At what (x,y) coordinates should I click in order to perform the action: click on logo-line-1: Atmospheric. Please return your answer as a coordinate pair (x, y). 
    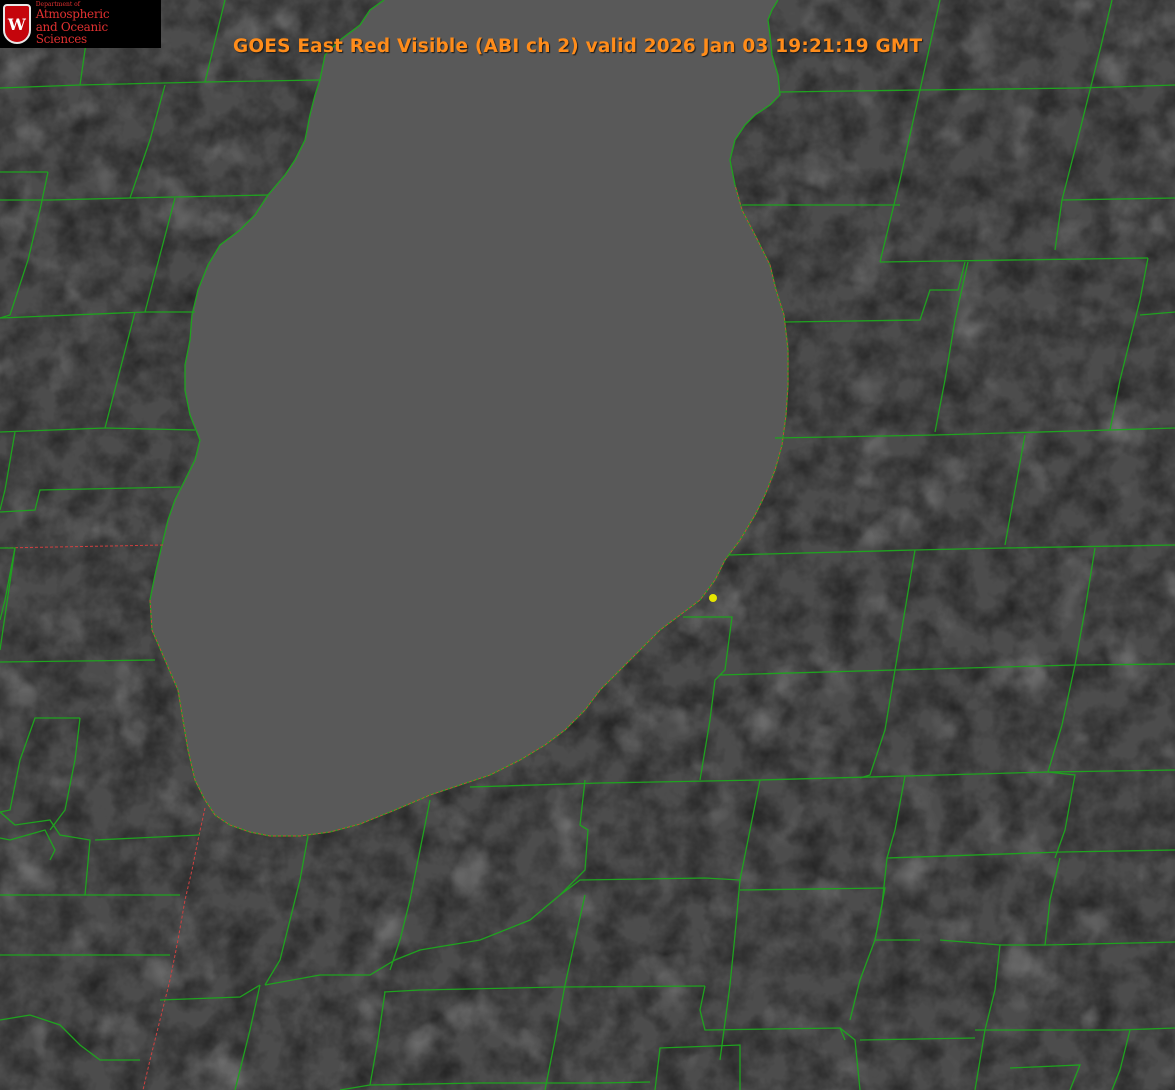
    Looking at the image, I should click on (72, 14).